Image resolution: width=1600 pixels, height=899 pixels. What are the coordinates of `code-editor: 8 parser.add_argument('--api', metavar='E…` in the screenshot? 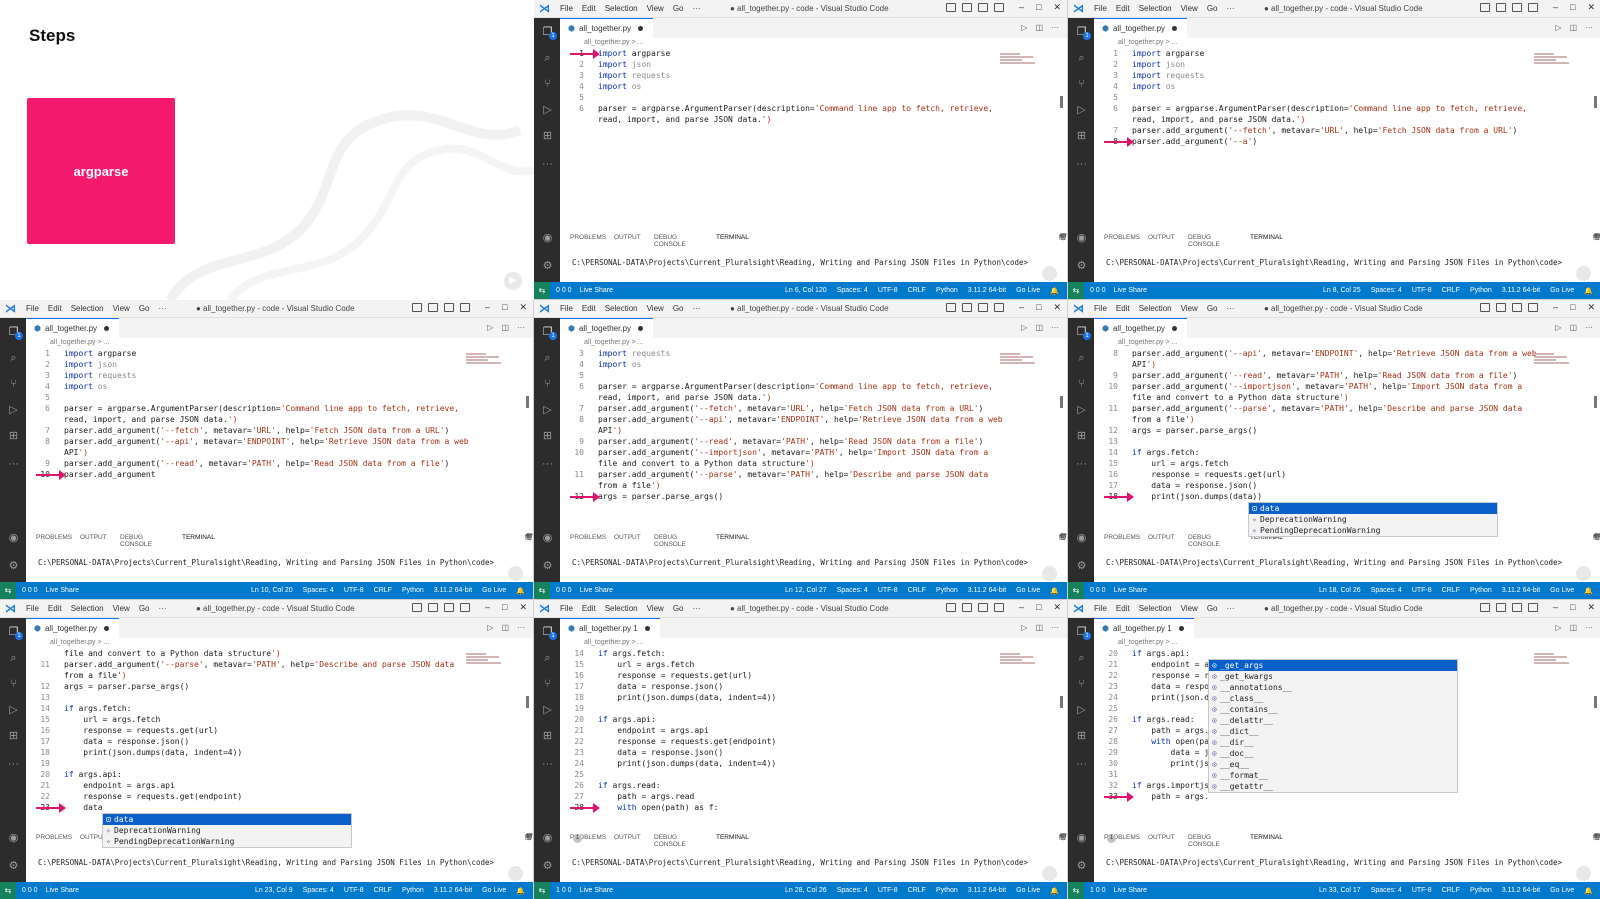 It's located at (1319, 438).